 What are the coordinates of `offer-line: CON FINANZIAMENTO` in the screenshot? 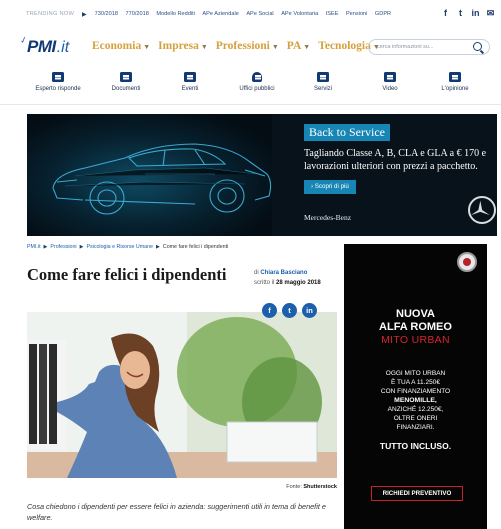 It's located at (415, 391).